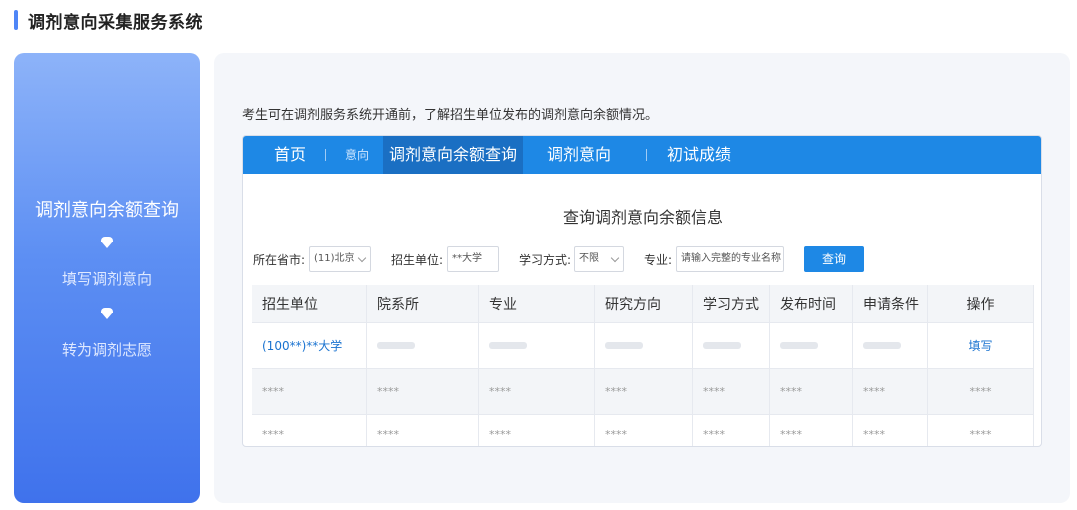  I want to click on page-header: 调剂意向采集服务系统, so click(108, 21).